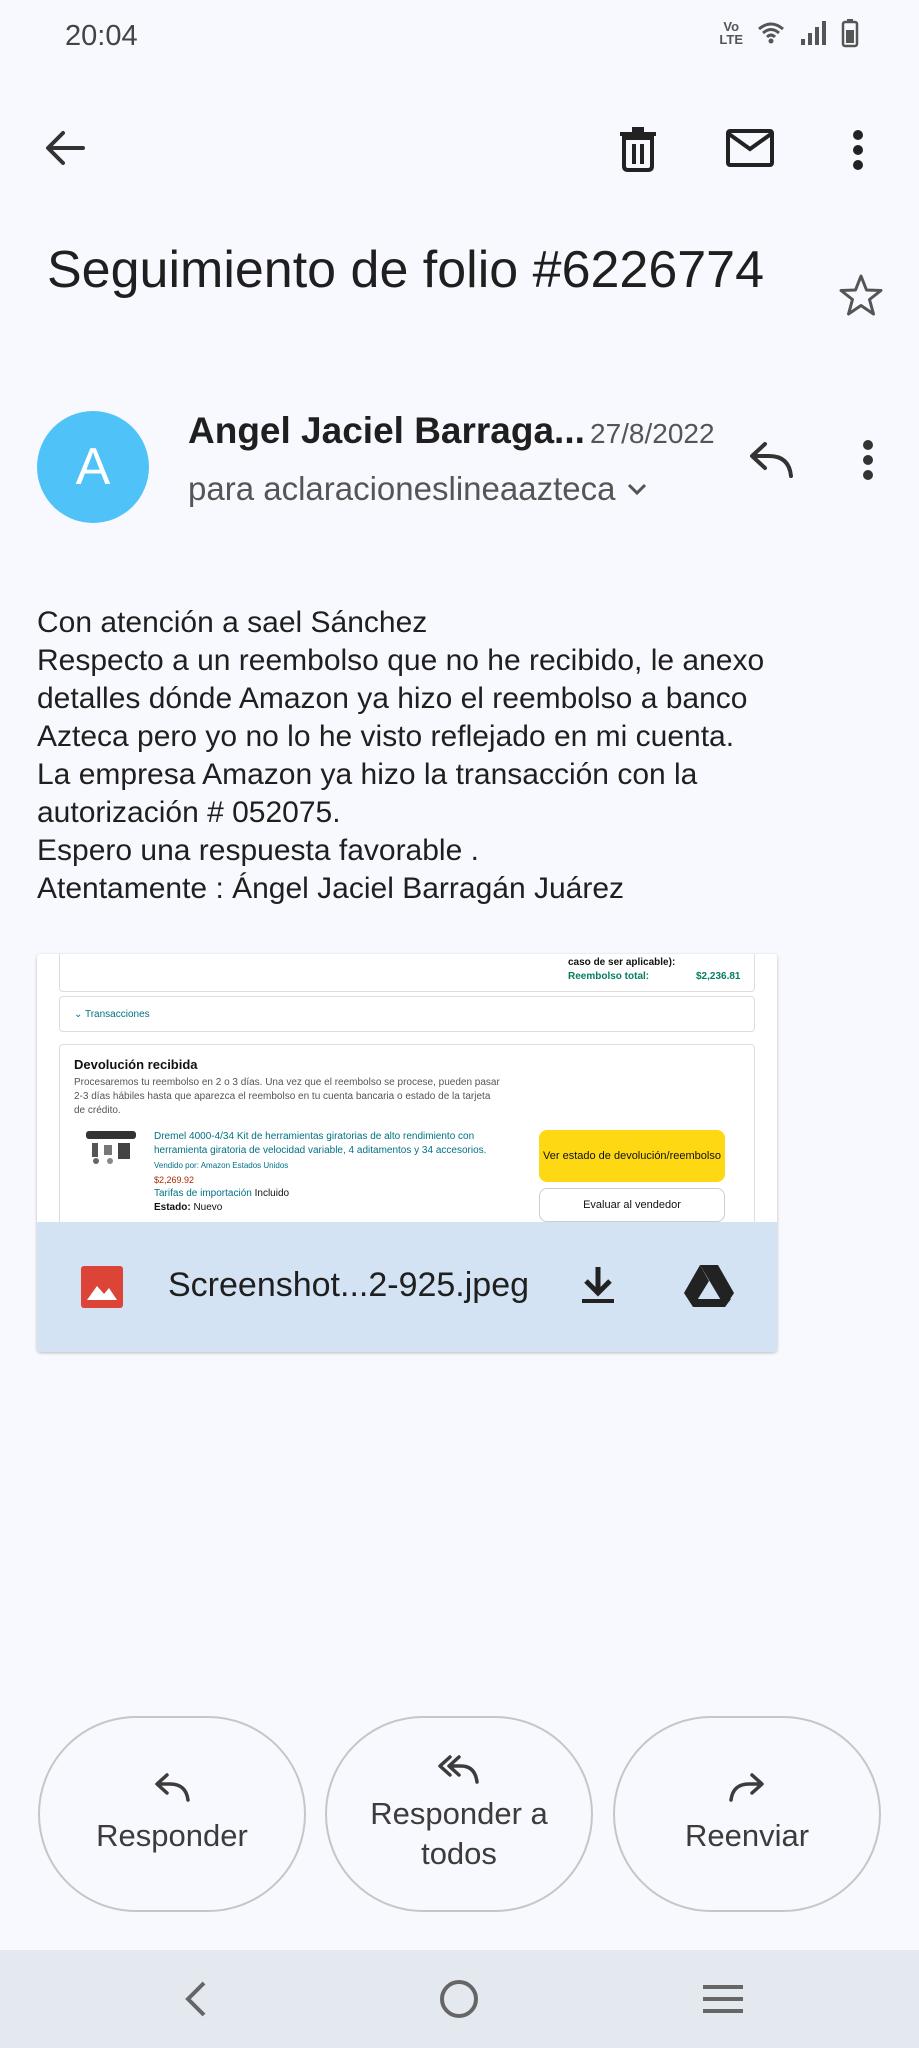  I want to click on email-subject: Seguimiento de folio #6226774, so click(406, 270).